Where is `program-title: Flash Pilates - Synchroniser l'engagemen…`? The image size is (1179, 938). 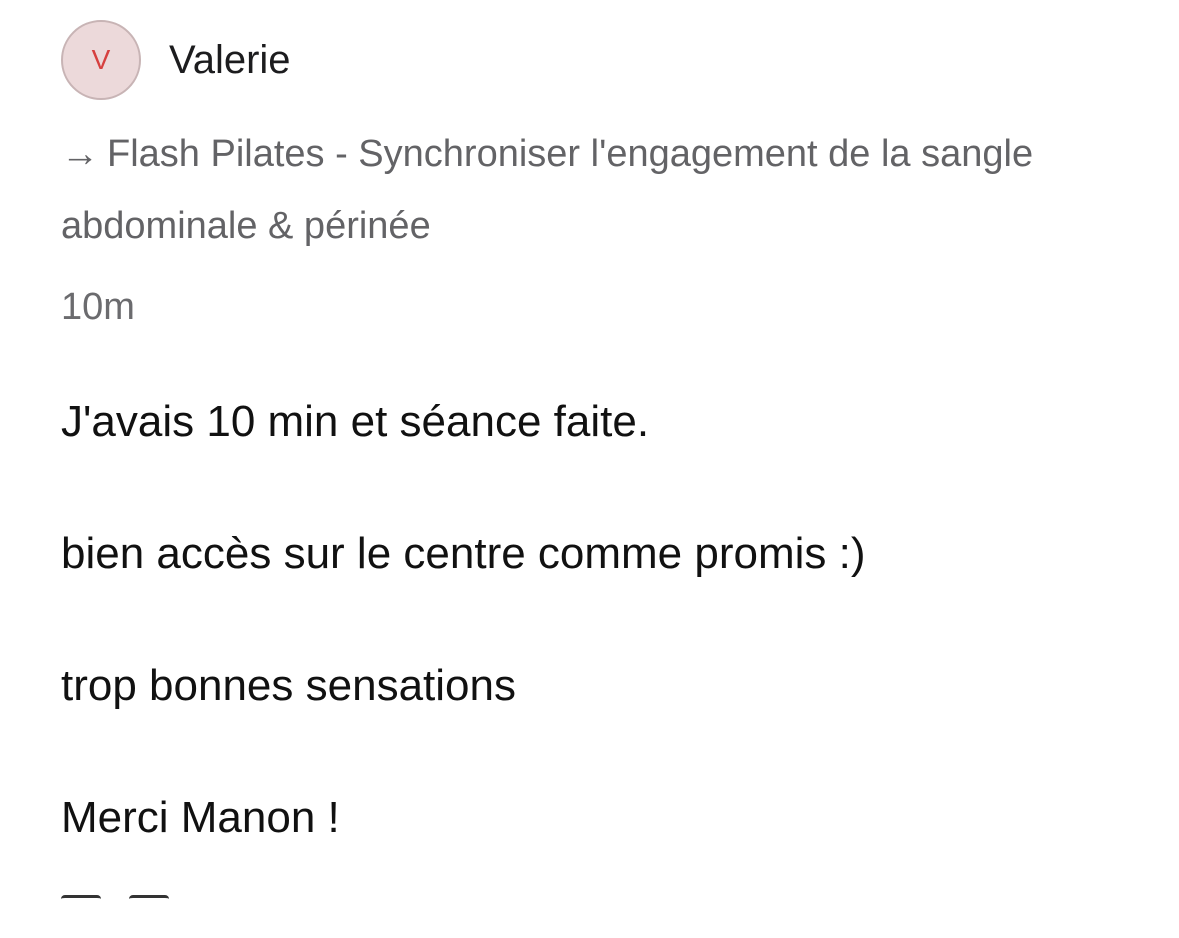
program-title: Flash Pilates - Synchroniser l'engagemen… is located at coordinates (547, 190).